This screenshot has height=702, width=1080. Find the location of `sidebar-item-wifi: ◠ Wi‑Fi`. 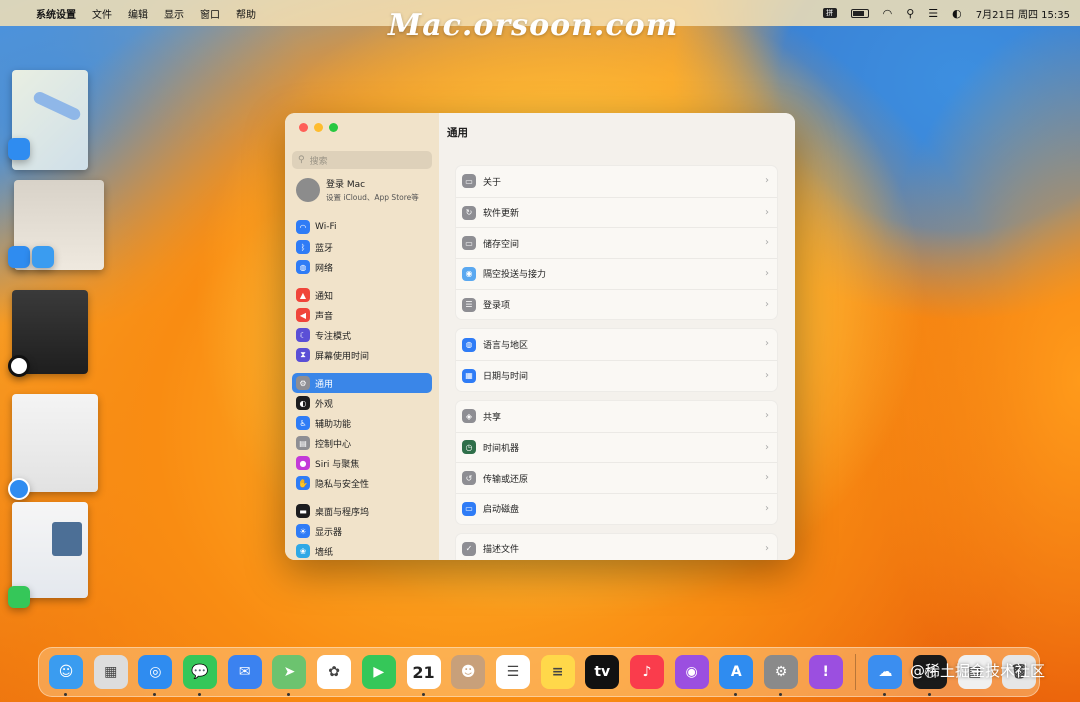

sidebar-item-wifi: ◠ Wi‑Fi is located at coordinates (362, 227).